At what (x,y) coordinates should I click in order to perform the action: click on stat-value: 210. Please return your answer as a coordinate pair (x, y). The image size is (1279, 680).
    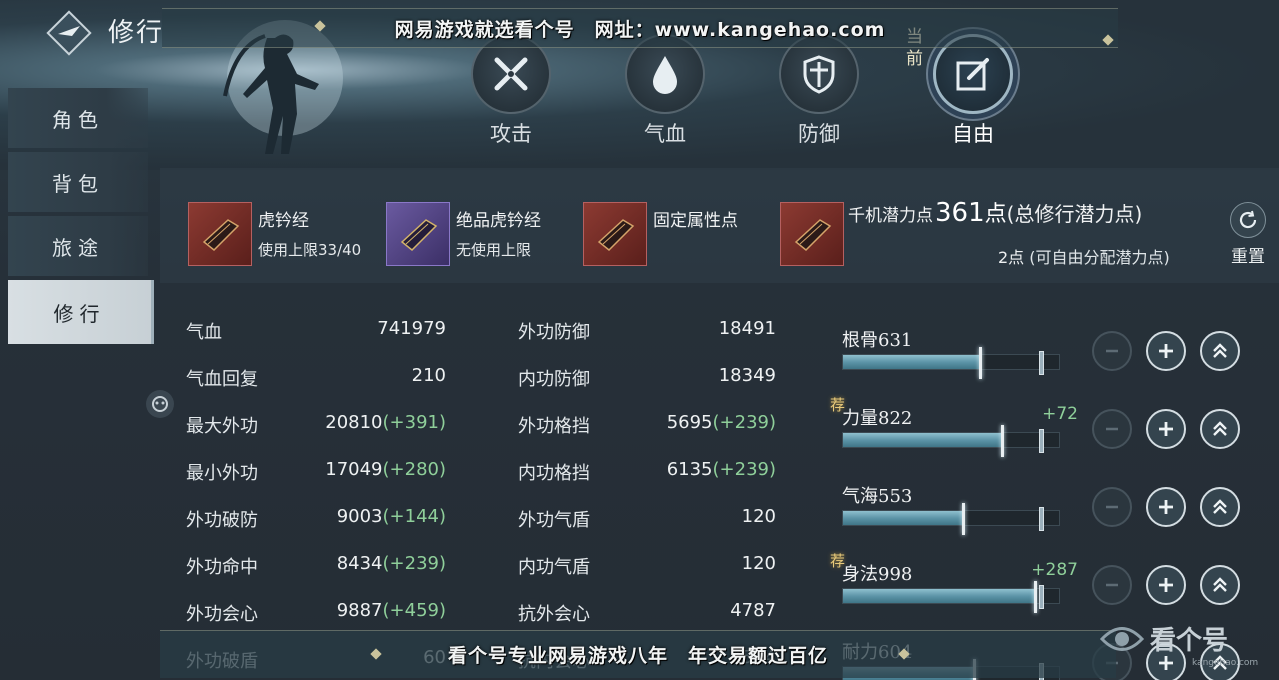
    Looking at the image, I should click on (429, 375).